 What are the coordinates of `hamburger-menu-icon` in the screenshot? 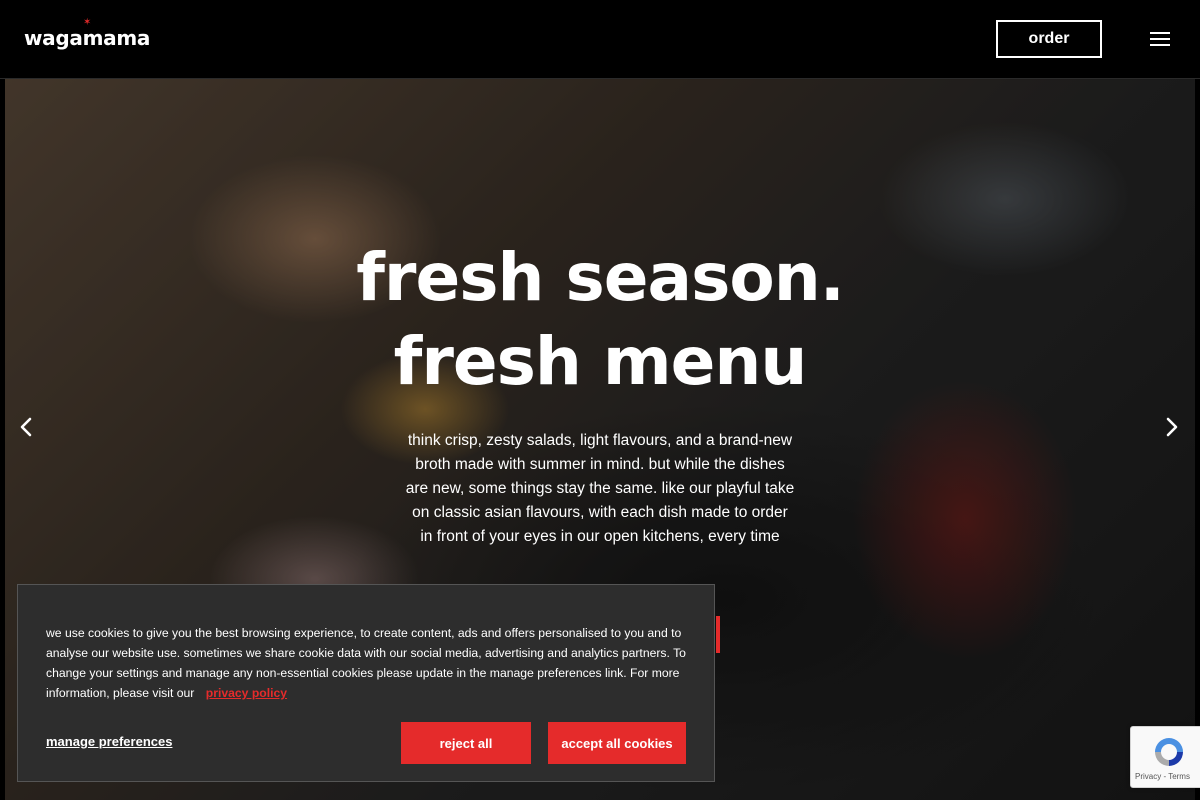 It's located at (1160, 40).